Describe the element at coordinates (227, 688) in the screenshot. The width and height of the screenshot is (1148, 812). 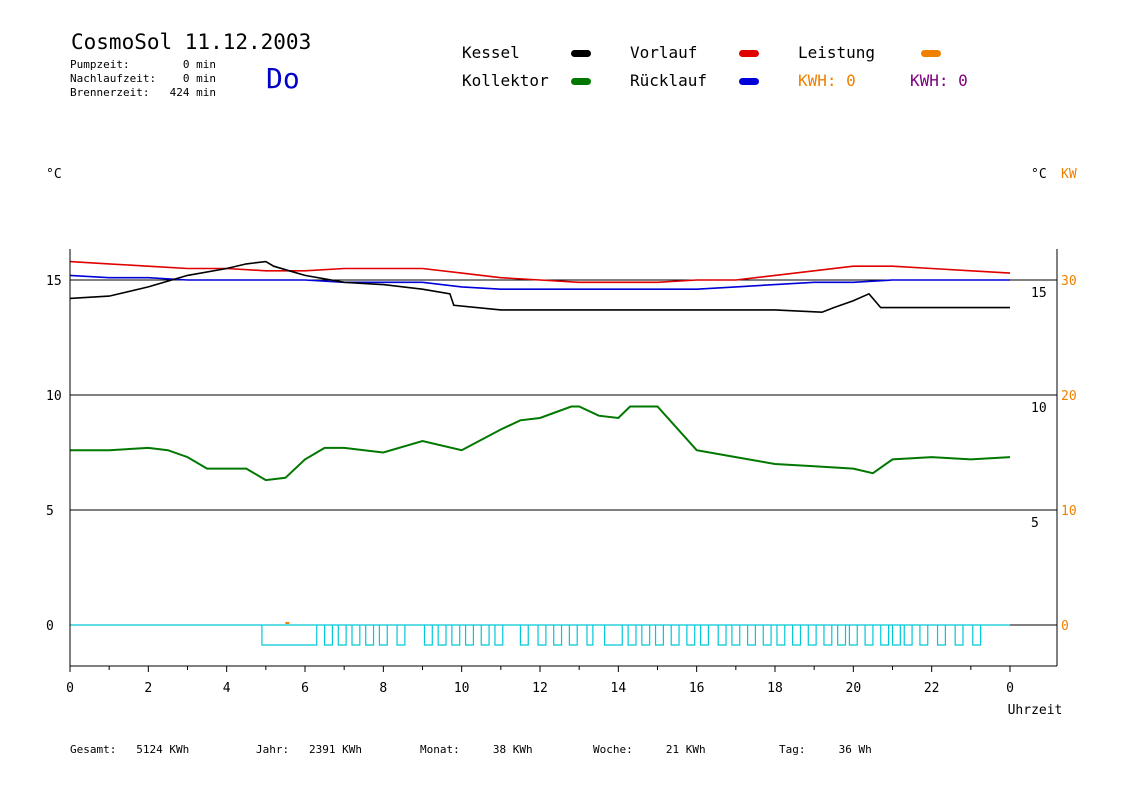
I see `x-tick-label: 4` at that location.